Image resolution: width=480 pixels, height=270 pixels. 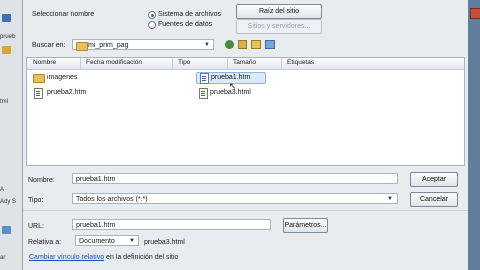 I want to click on column-type: Tipo, so click(x=184, y=62).